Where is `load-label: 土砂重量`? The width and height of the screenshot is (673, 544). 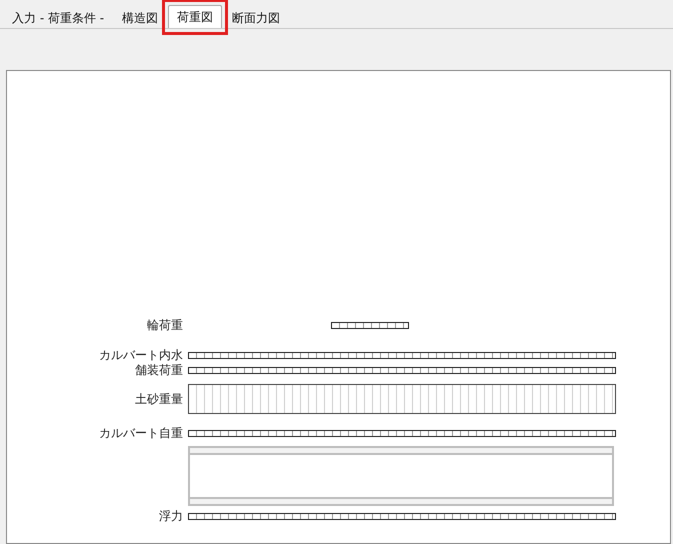 load-label: 土砂重量 is located at coordinates (159, 399).